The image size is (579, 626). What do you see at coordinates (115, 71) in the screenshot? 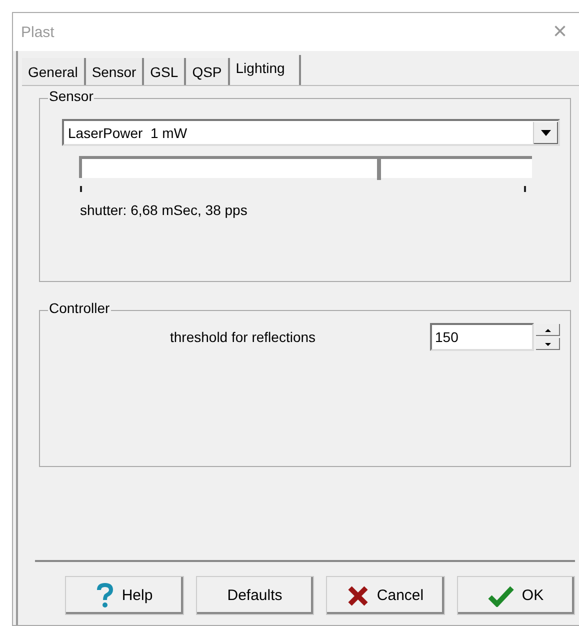
I see `tab: Sensor` at bounding box center [115, 71].